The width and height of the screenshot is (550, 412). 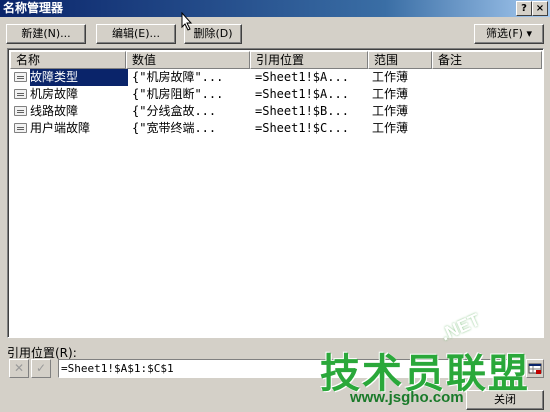 I want to click on table-row: 机房故障 {"机房阻断"... =Sheet1!$A... 工作薄, so click(x=276, y=94).